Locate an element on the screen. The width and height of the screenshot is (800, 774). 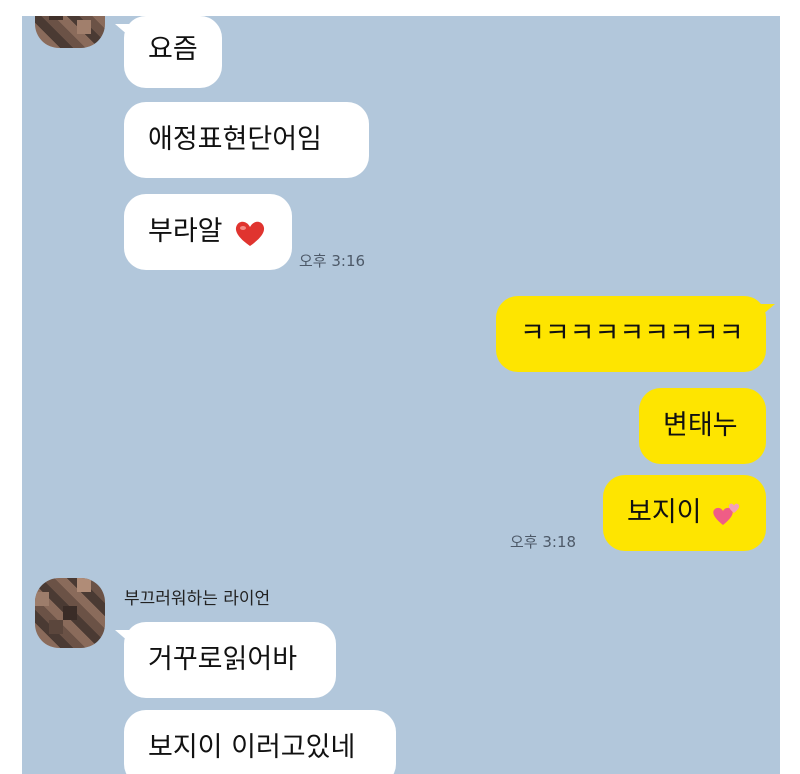
message-time: 오후 3:18 is located at coordinates (543, 542).